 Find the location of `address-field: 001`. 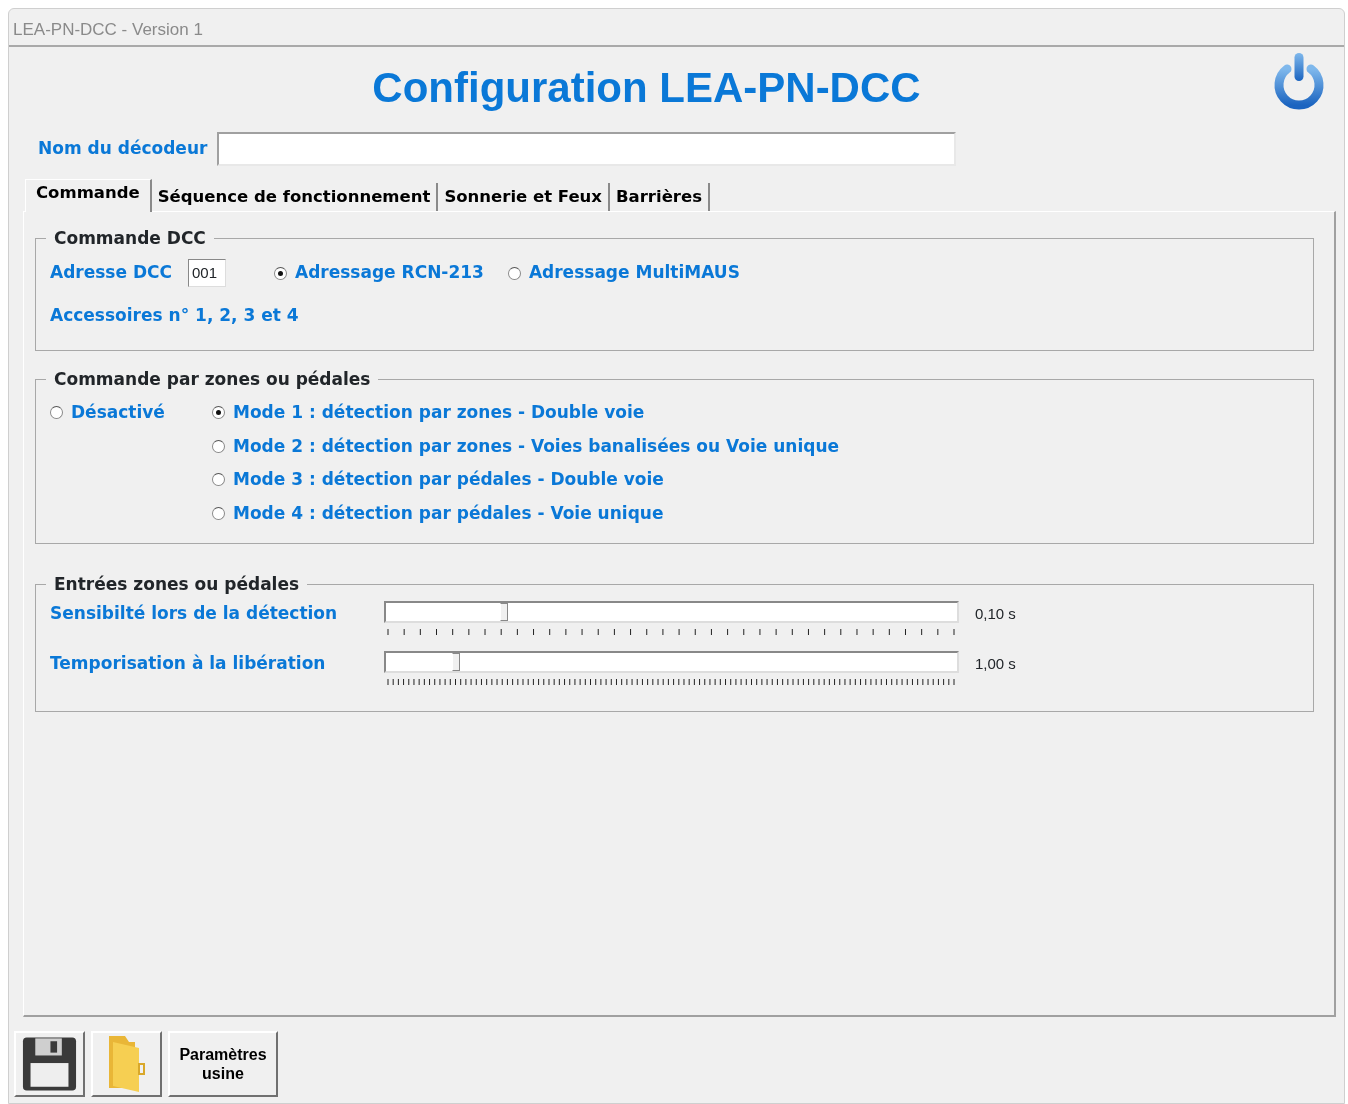

address-field: 001 is located at coordinates (207, 273).